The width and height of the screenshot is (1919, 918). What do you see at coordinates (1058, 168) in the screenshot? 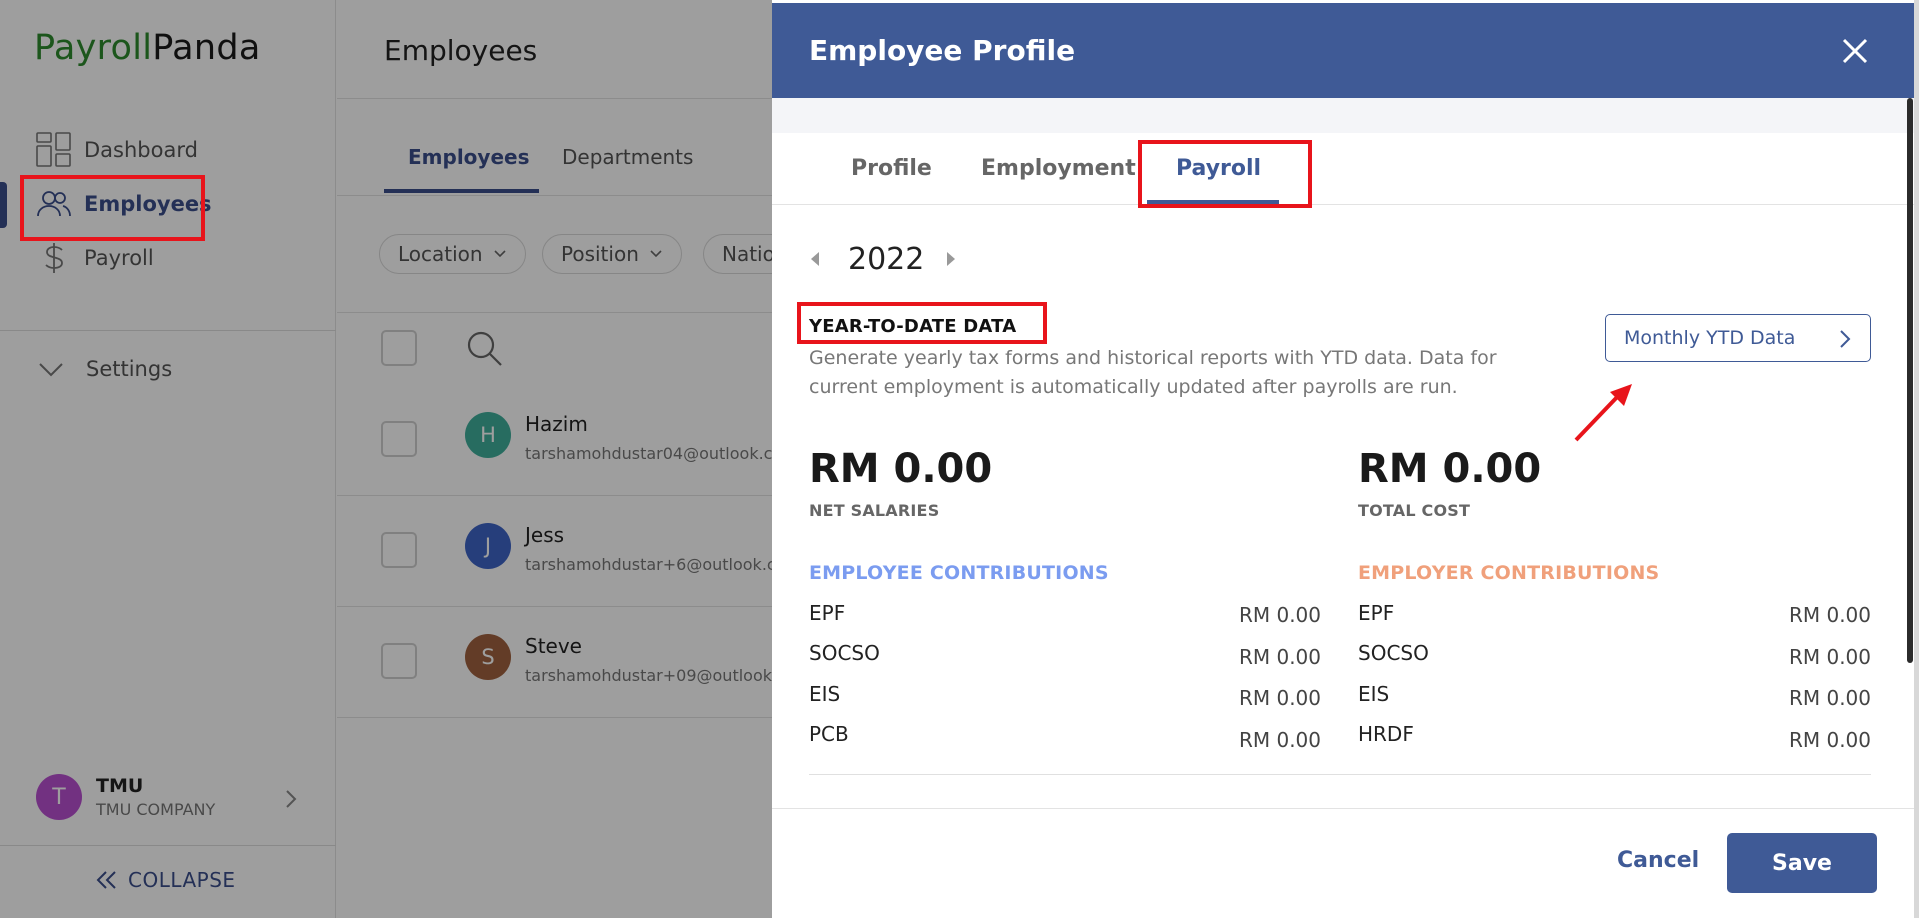
I see `tab-employment: Employment` at bounding box center [1058, 168].